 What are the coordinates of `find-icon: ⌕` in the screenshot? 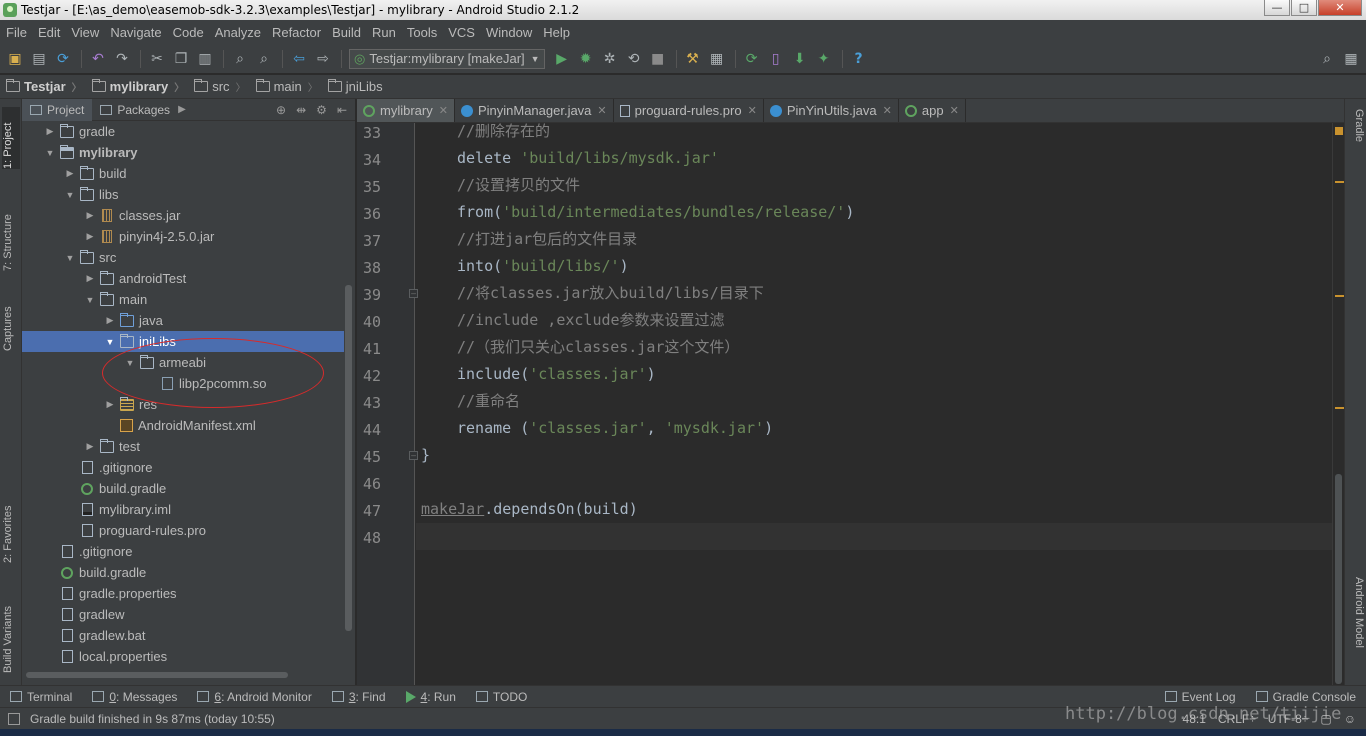 It's located at (240, 59).